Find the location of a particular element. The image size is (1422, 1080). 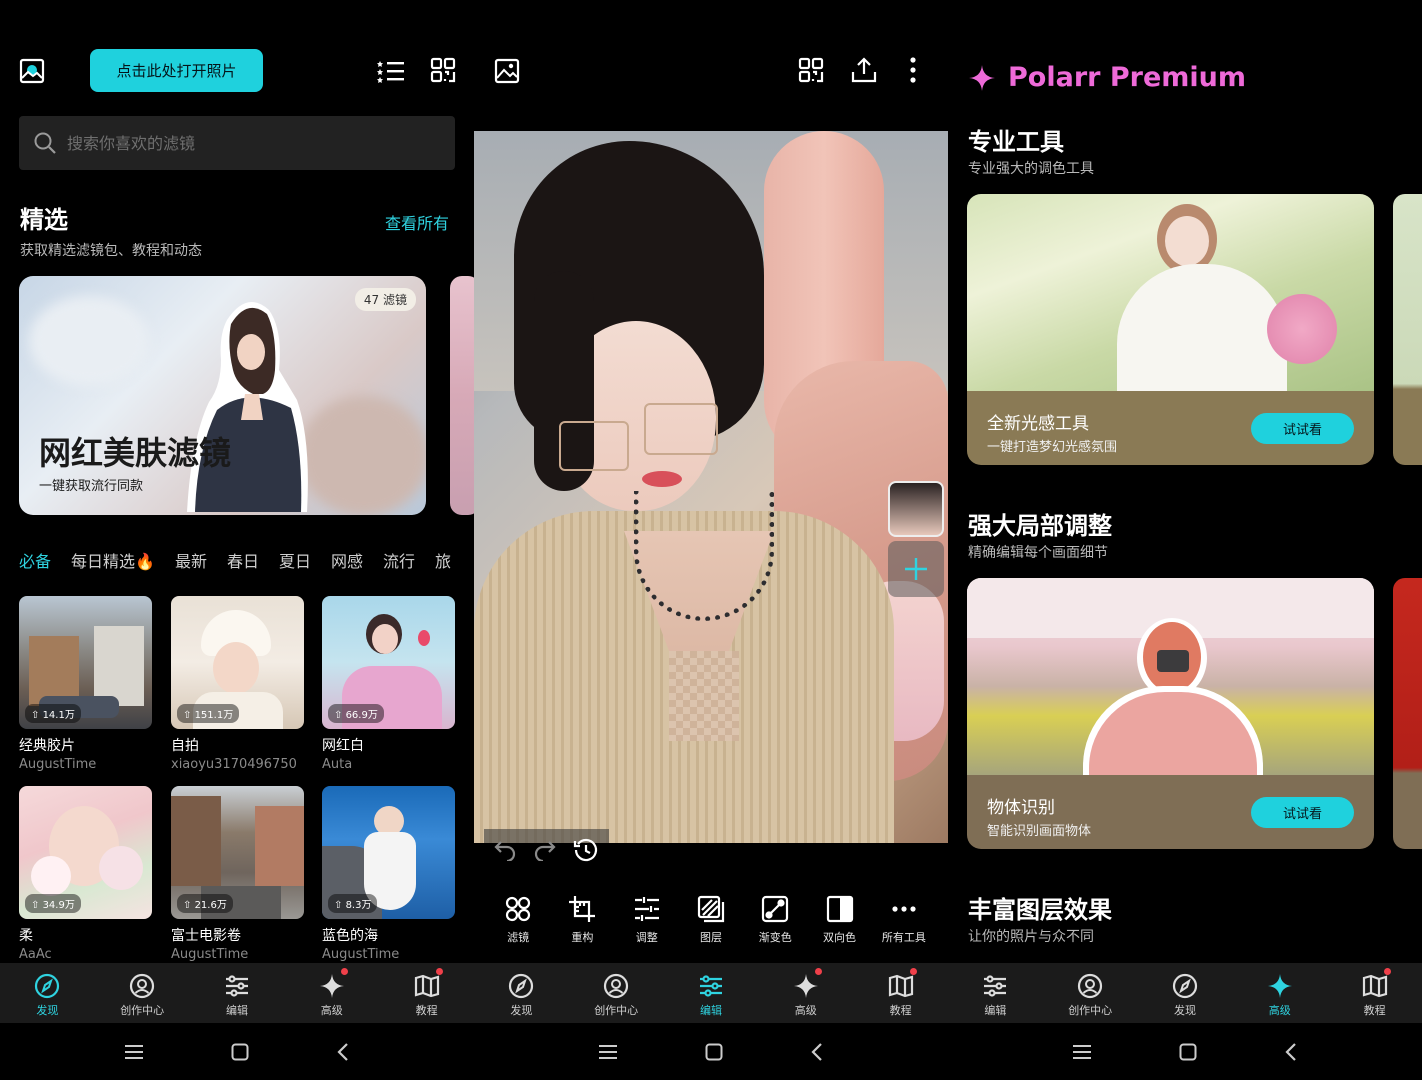

tool-all-tools: 所有工具 is located at coordinates (904, 920).